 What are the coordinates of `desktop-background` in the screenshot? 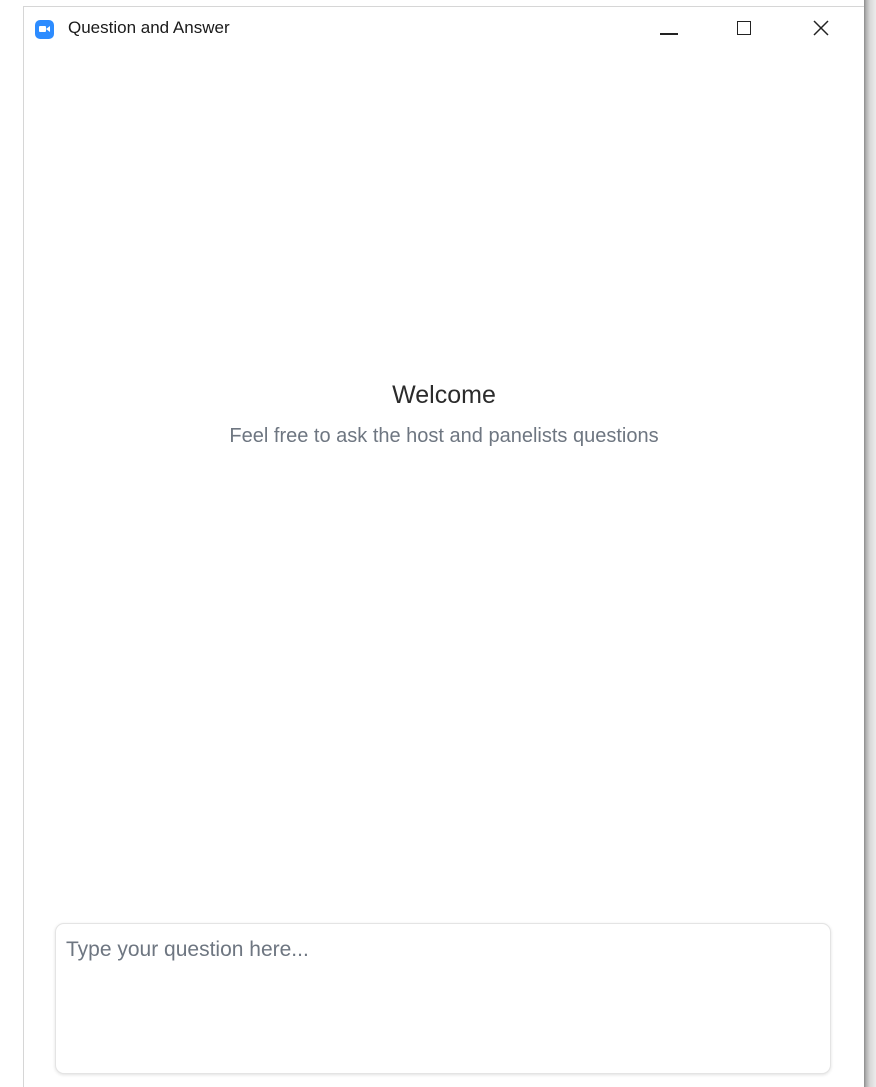 It's located at (11, 543).